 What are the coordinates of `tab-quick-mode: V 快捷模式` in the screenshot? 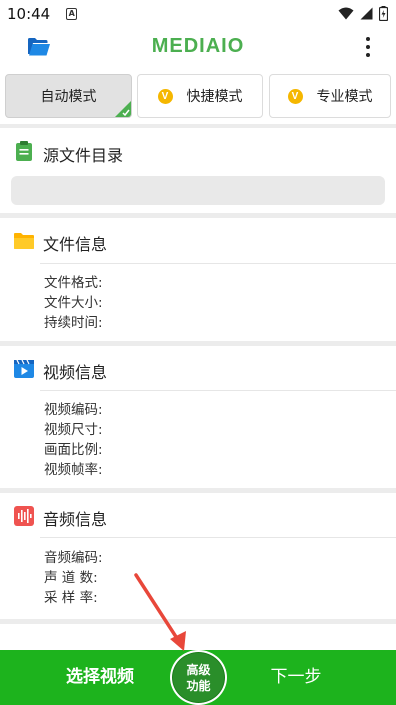 It's located at (200, 96).